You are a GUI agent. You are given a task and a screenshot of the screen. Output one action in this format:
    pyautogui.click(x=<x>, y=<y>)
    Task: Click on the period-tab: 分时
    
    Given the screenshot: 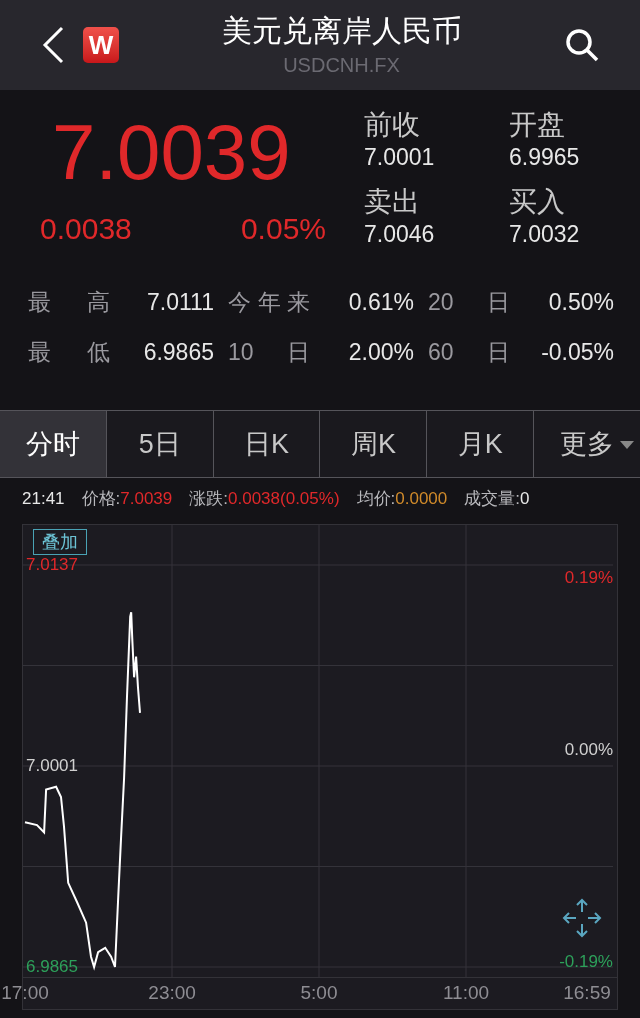 What is the action you would take?
    pyautogui.click(x=53, y=444)
    